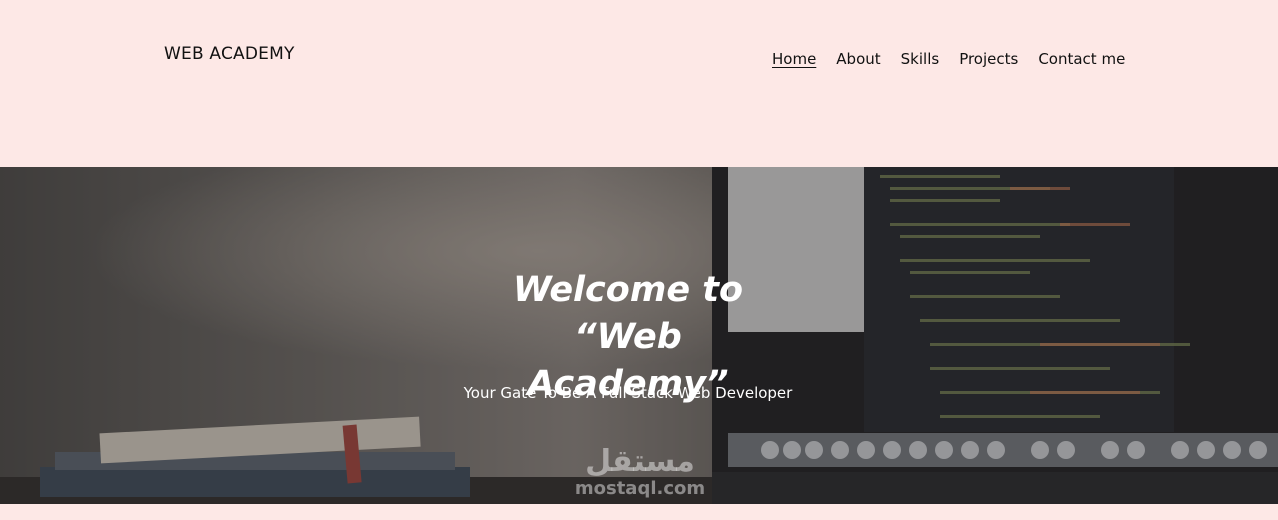  What do you see at coordinates (639, 512) in the screenshot?
I see `page-bottom-strip` at bounding box center [639, 512].